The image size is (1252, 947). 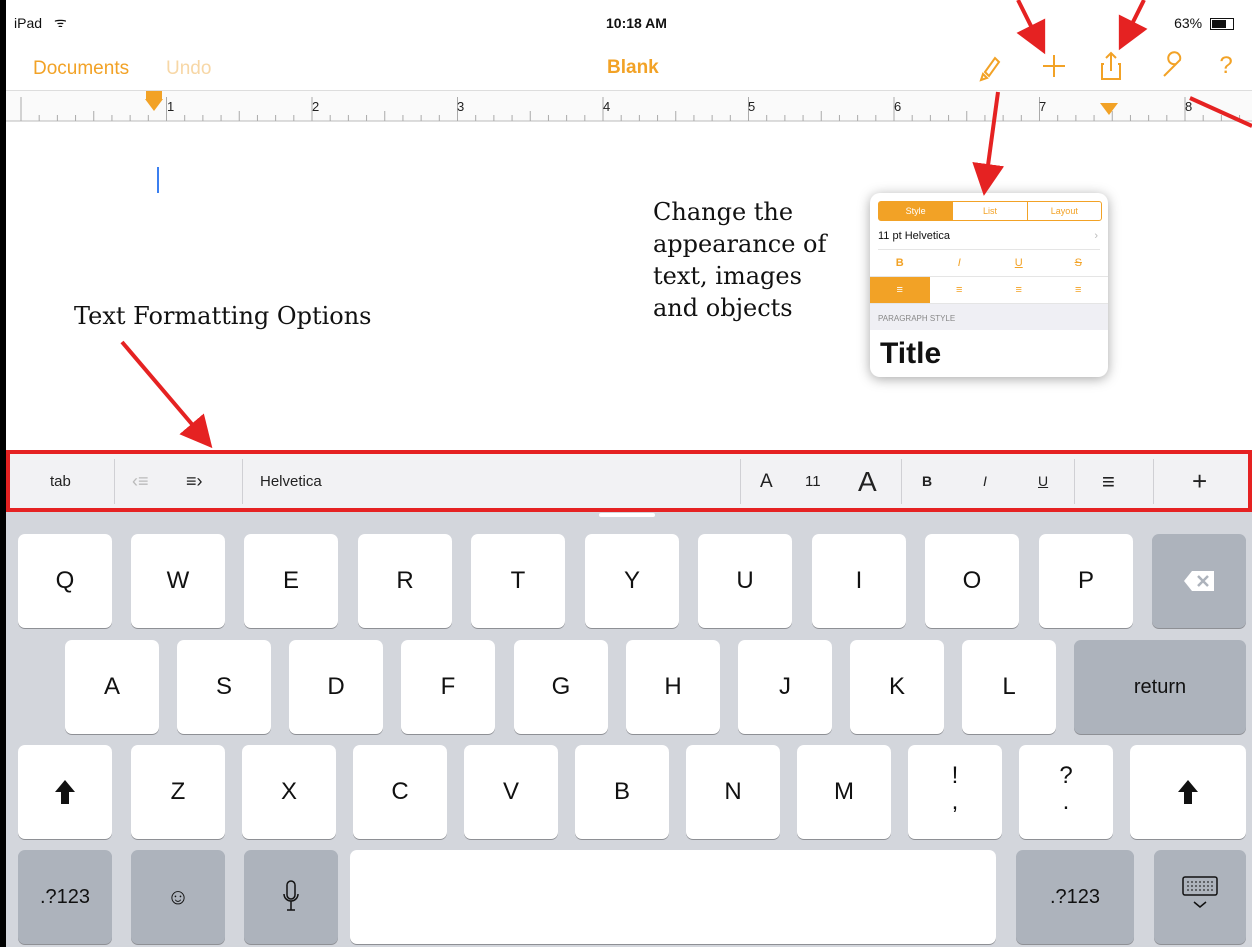 I want to click on text-cursor, so click(x=158, y=180).